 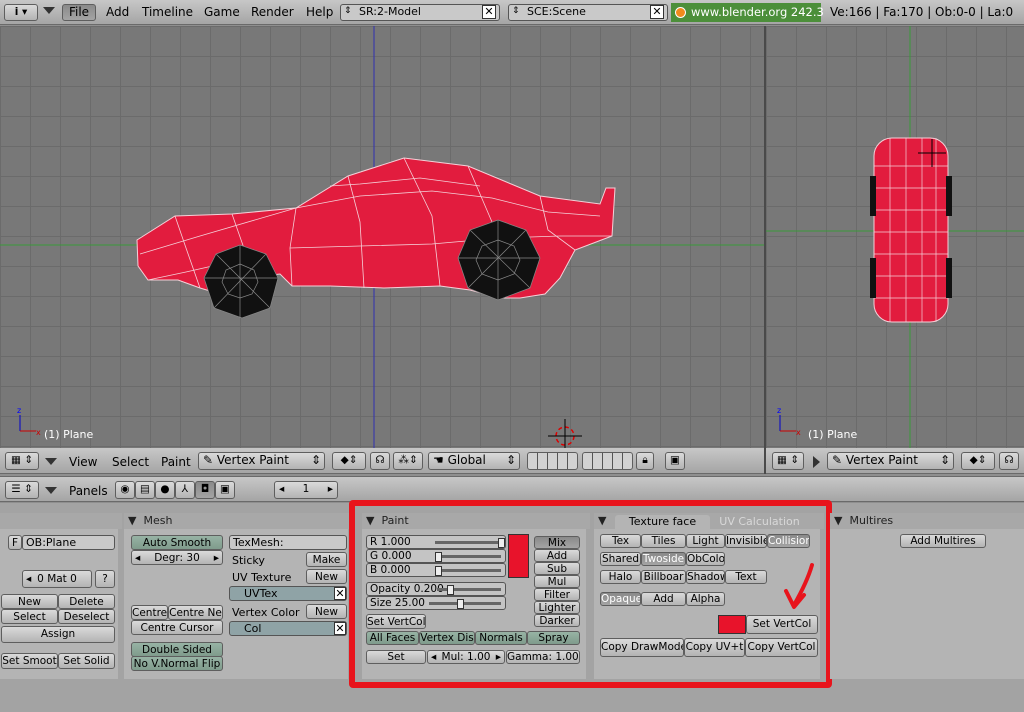 I want to click on menu-game: Game, so click(x=222, y=12).